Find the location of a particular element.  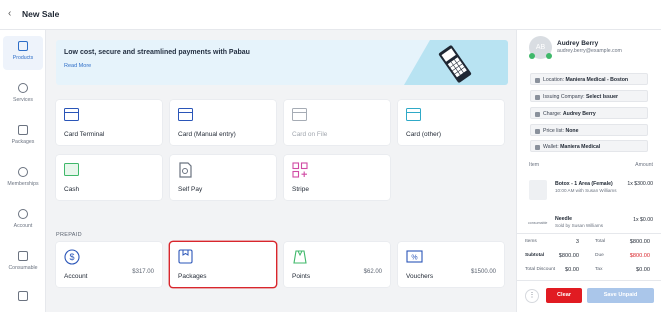

more-icon is located at coordinates (23, 296).